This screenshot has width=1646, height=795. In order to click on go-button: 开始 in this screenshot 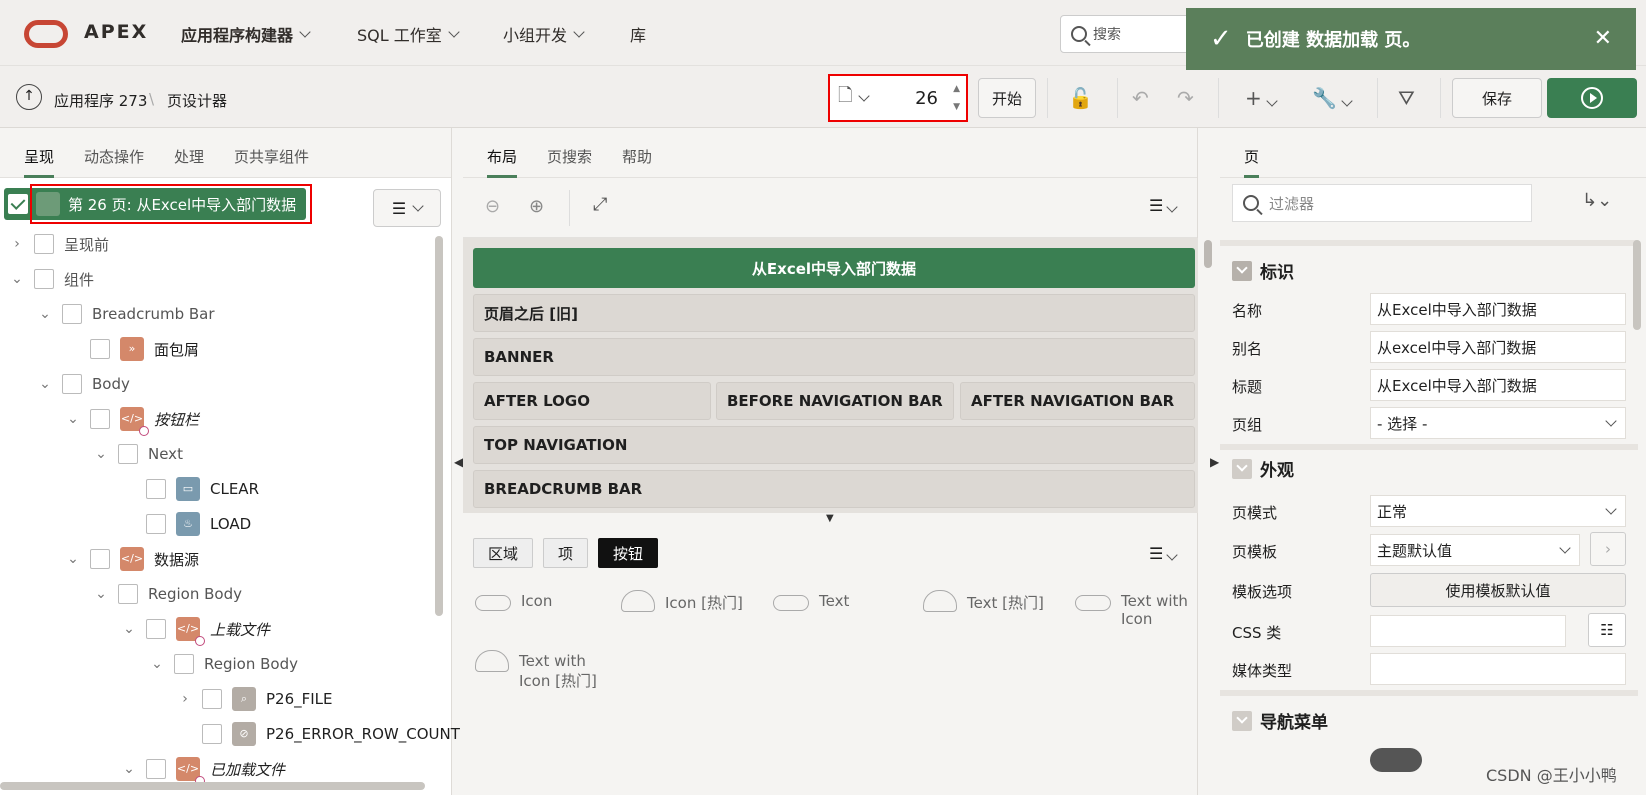, I will do `click(1007, 98)`.